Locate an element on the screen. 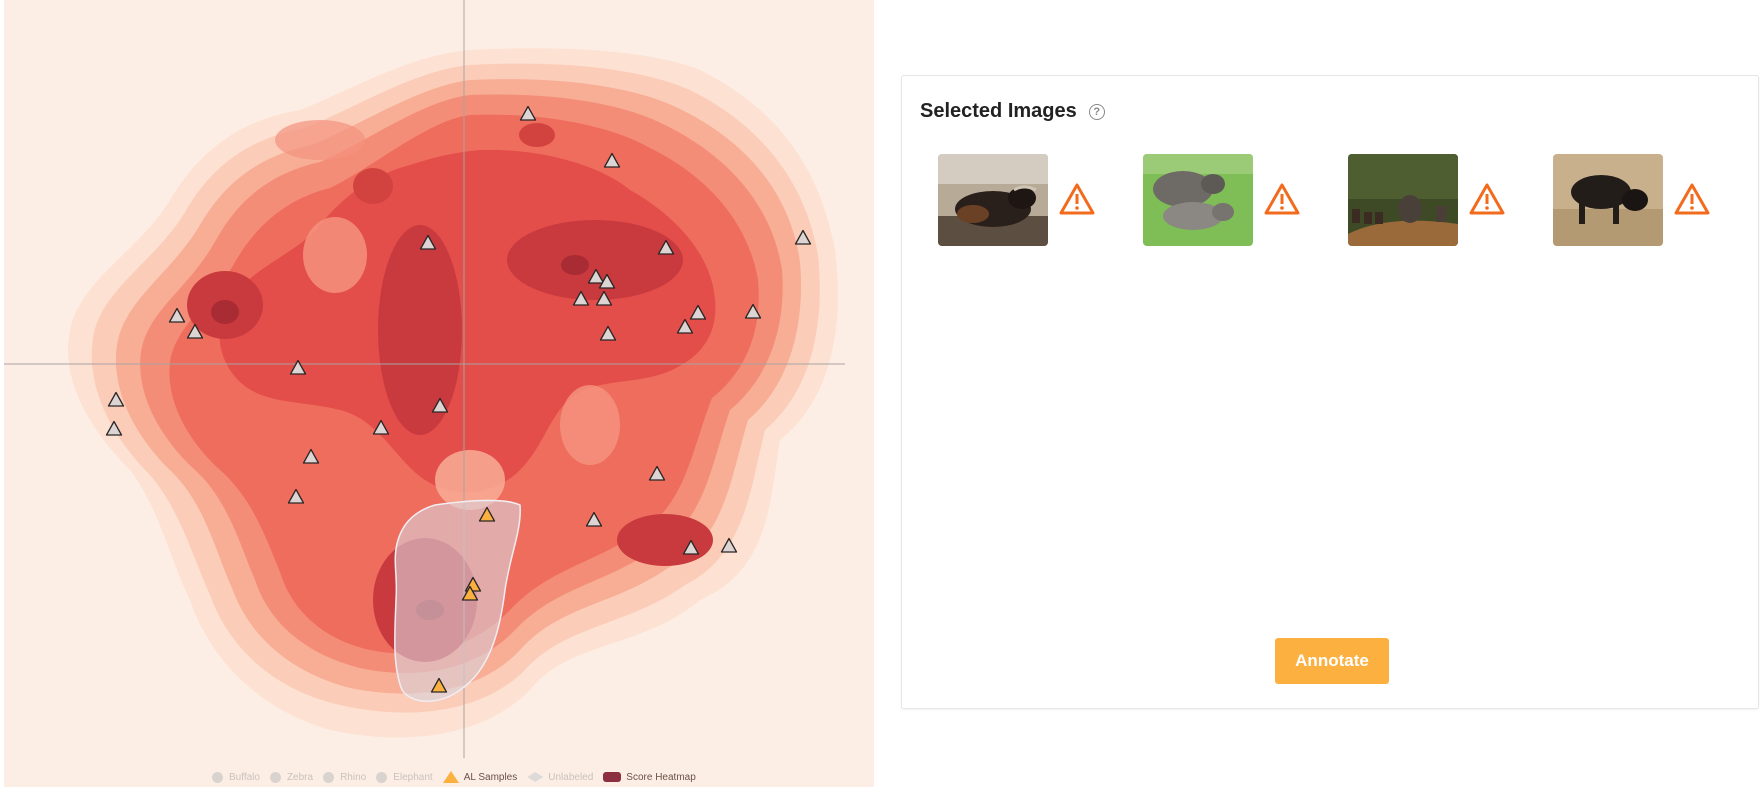 This screenshot has width=1764, height=789. legend-item: AL Samples is located at coordinates (480, 777).